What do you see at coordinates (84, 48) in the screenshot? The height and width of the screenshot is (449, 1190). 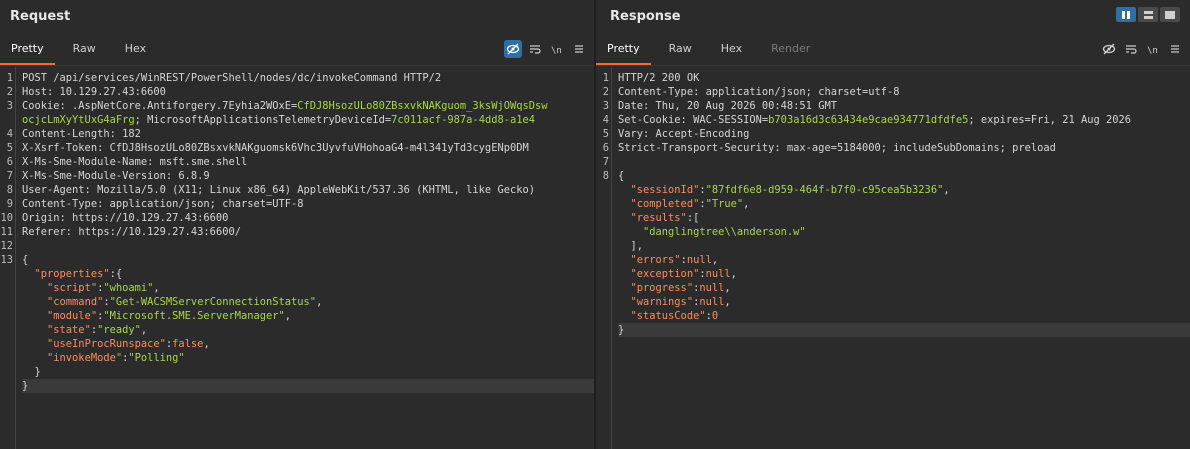 I see `request-tab-raw: Raw` at bounding box center [84, 48].